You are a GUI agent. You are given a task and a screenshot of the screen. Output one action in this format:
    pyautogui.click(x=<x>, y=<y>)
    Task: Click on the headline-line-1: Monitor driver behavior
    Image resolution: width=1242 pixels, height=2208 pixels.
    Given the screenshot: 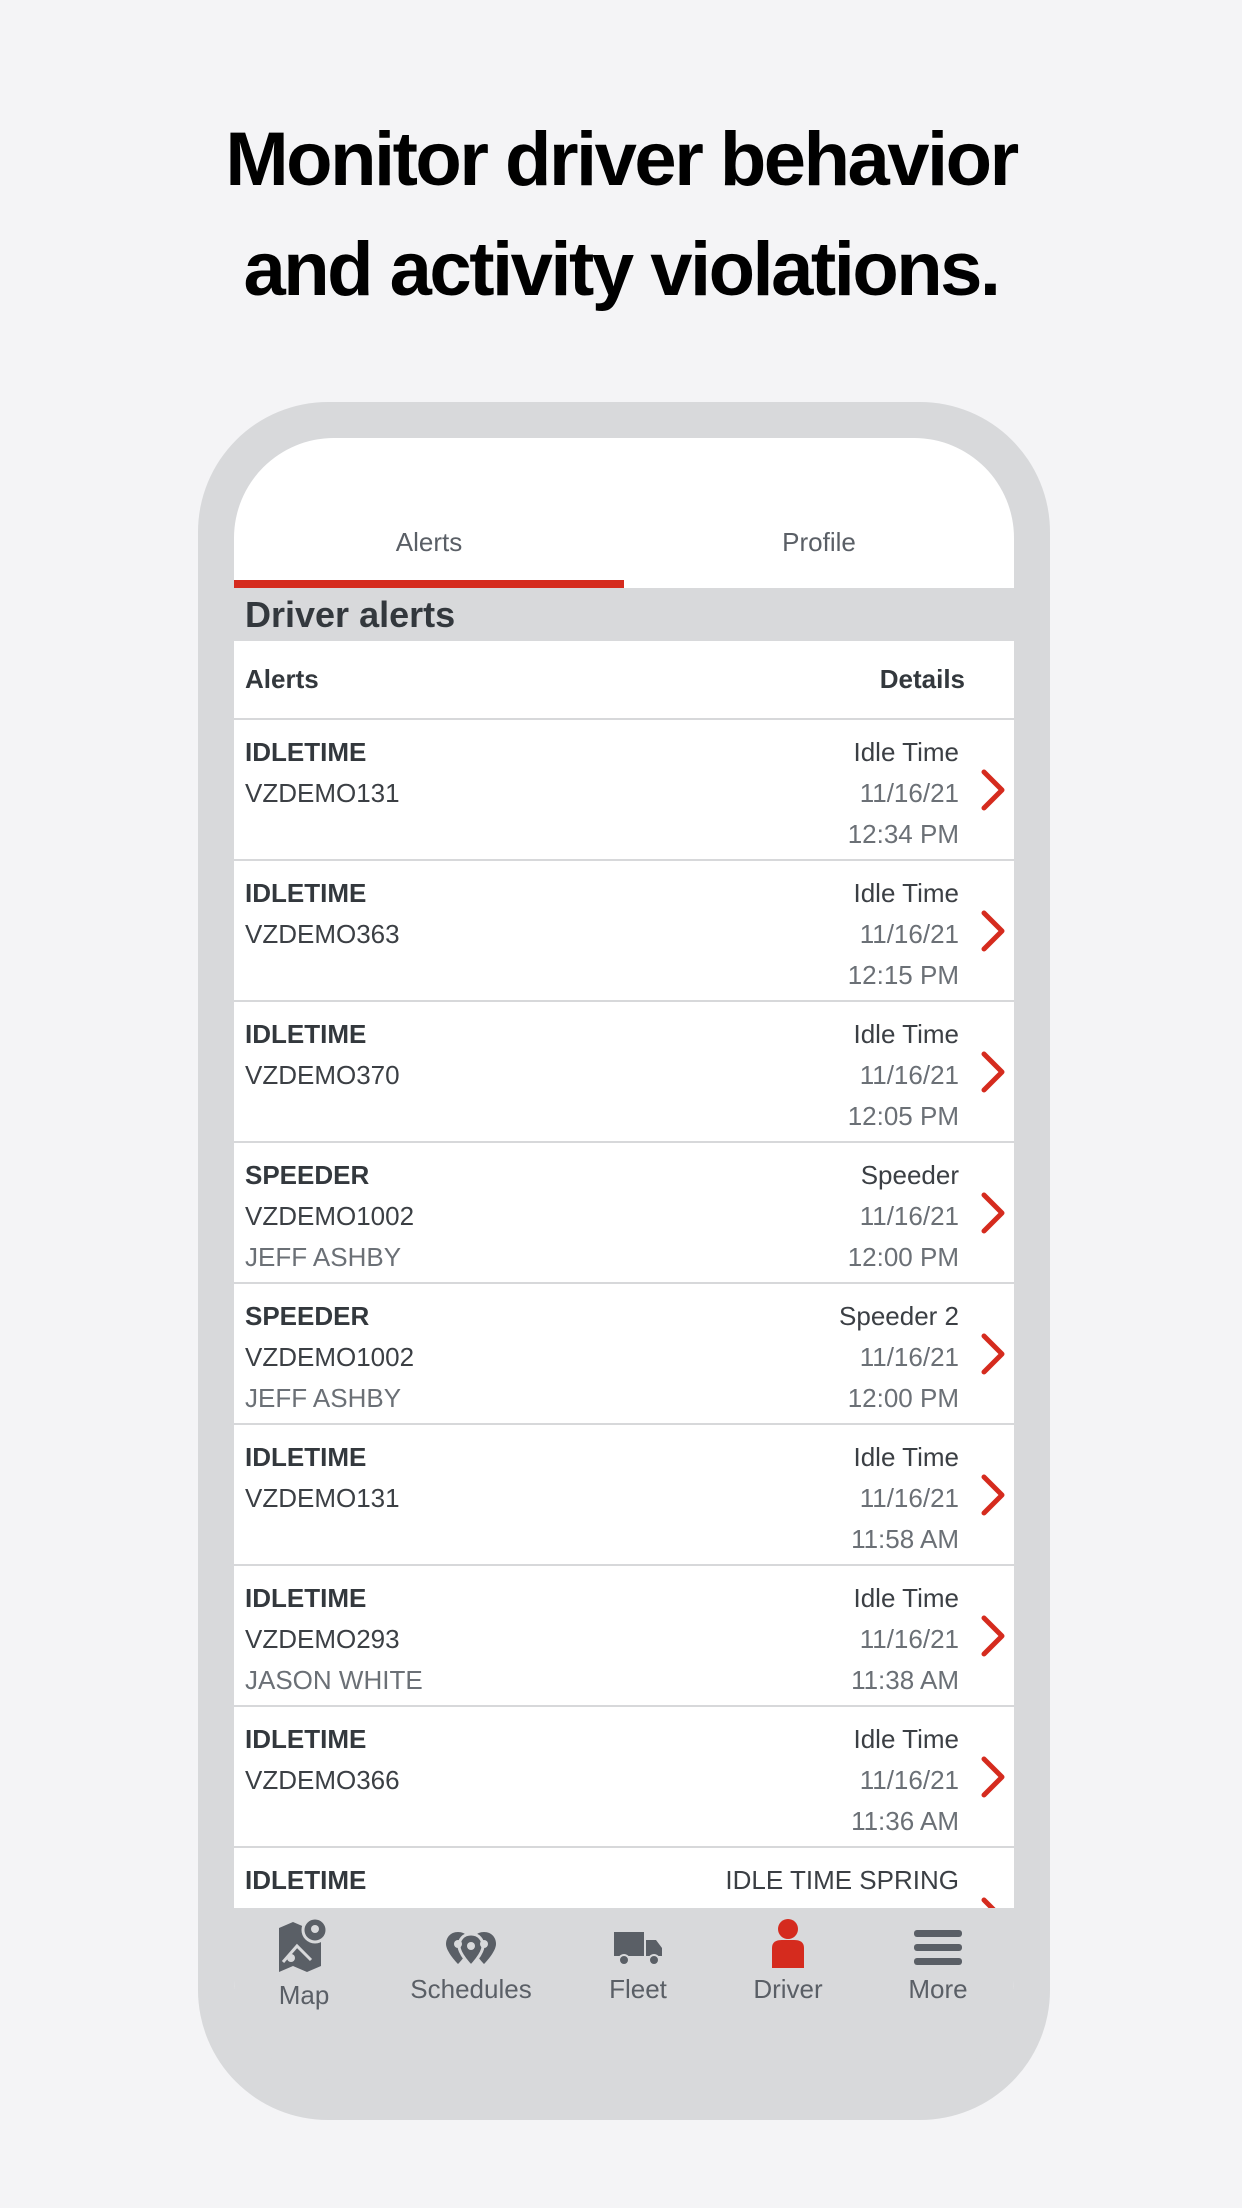 What is the action you would take?
    pyautogui.click(x=622, y=159)
    